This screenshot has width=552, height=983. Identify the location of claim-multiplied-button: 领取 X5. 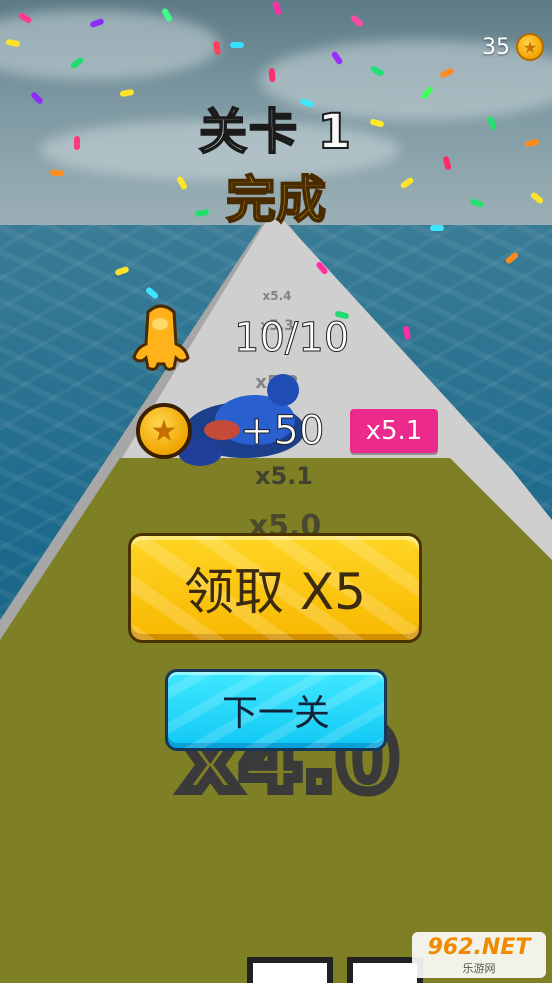
(275, 588).